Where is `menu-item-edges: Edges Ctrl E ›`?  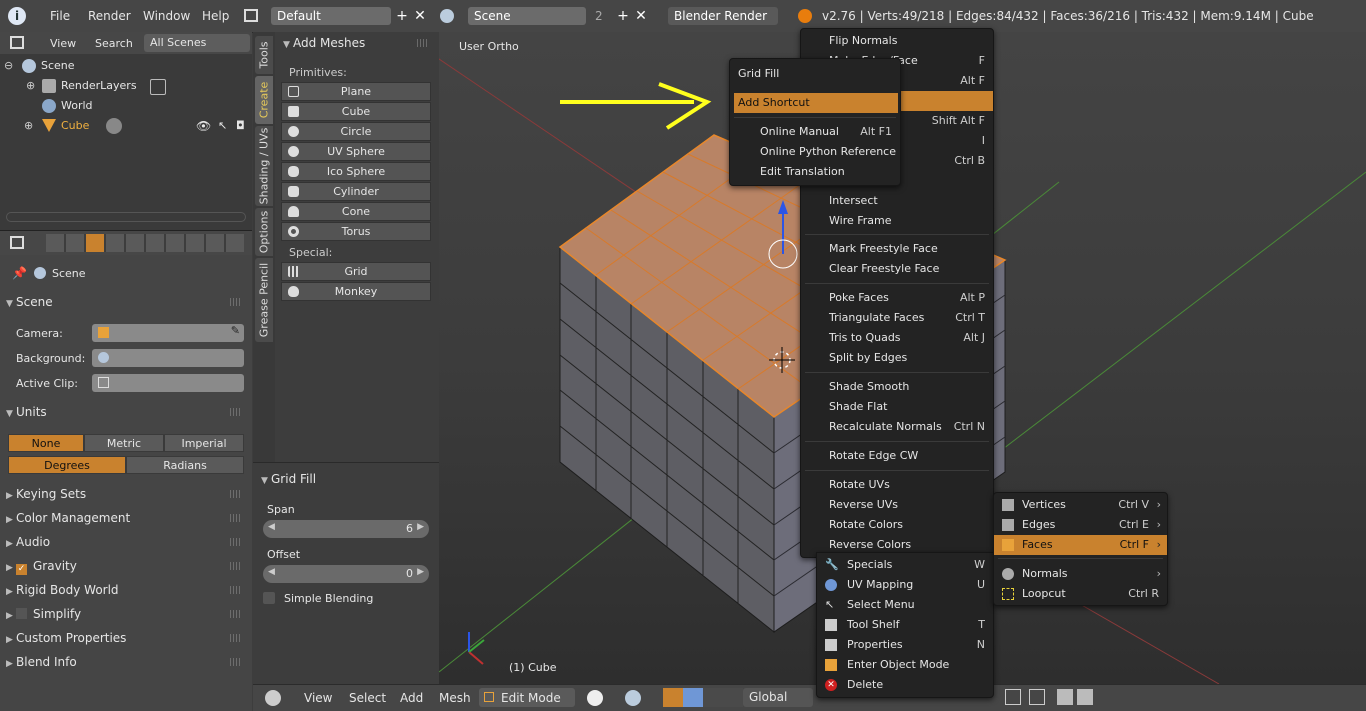
menu-item-edges: Edges Ctrl E › is located at coordinates (1080, 525).